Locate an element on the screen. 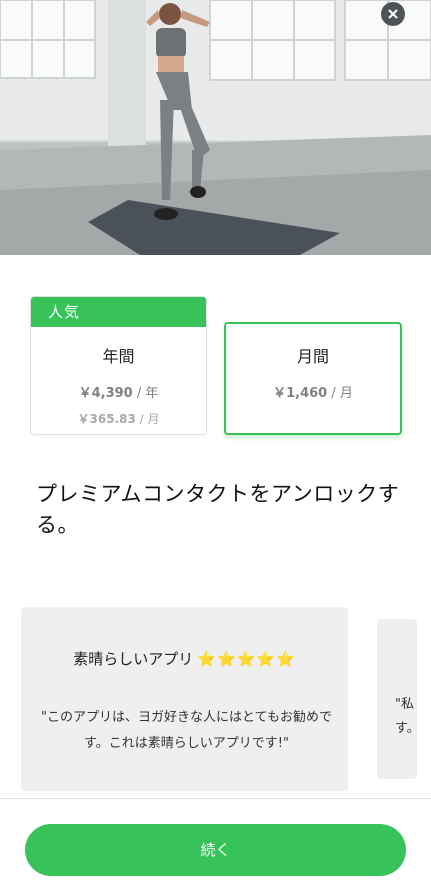 The width and height of the screenshot is (431, 895). plan-subprice-unit: / 月 is located at coordinates (147, 419).